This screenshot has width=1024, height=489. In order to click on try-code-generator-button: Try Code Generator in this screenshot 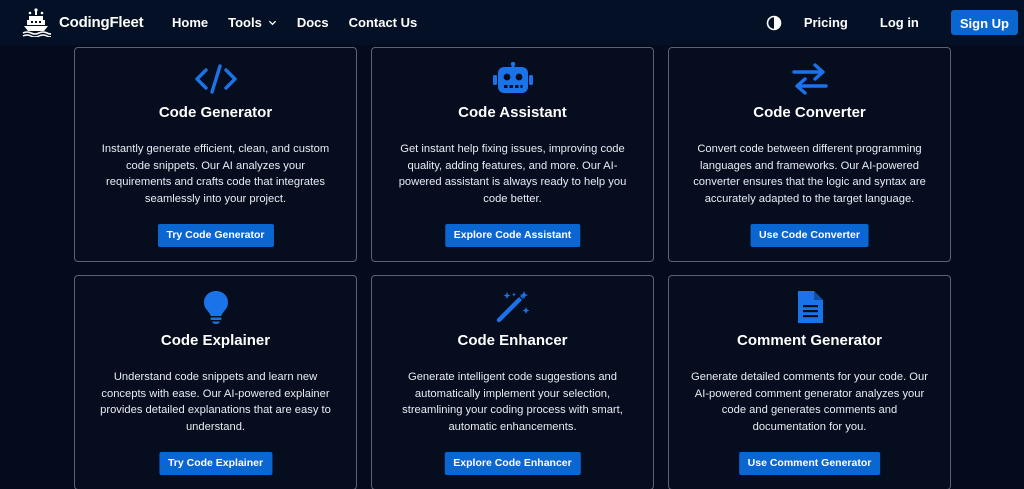, I will do `click(215, 235)`.